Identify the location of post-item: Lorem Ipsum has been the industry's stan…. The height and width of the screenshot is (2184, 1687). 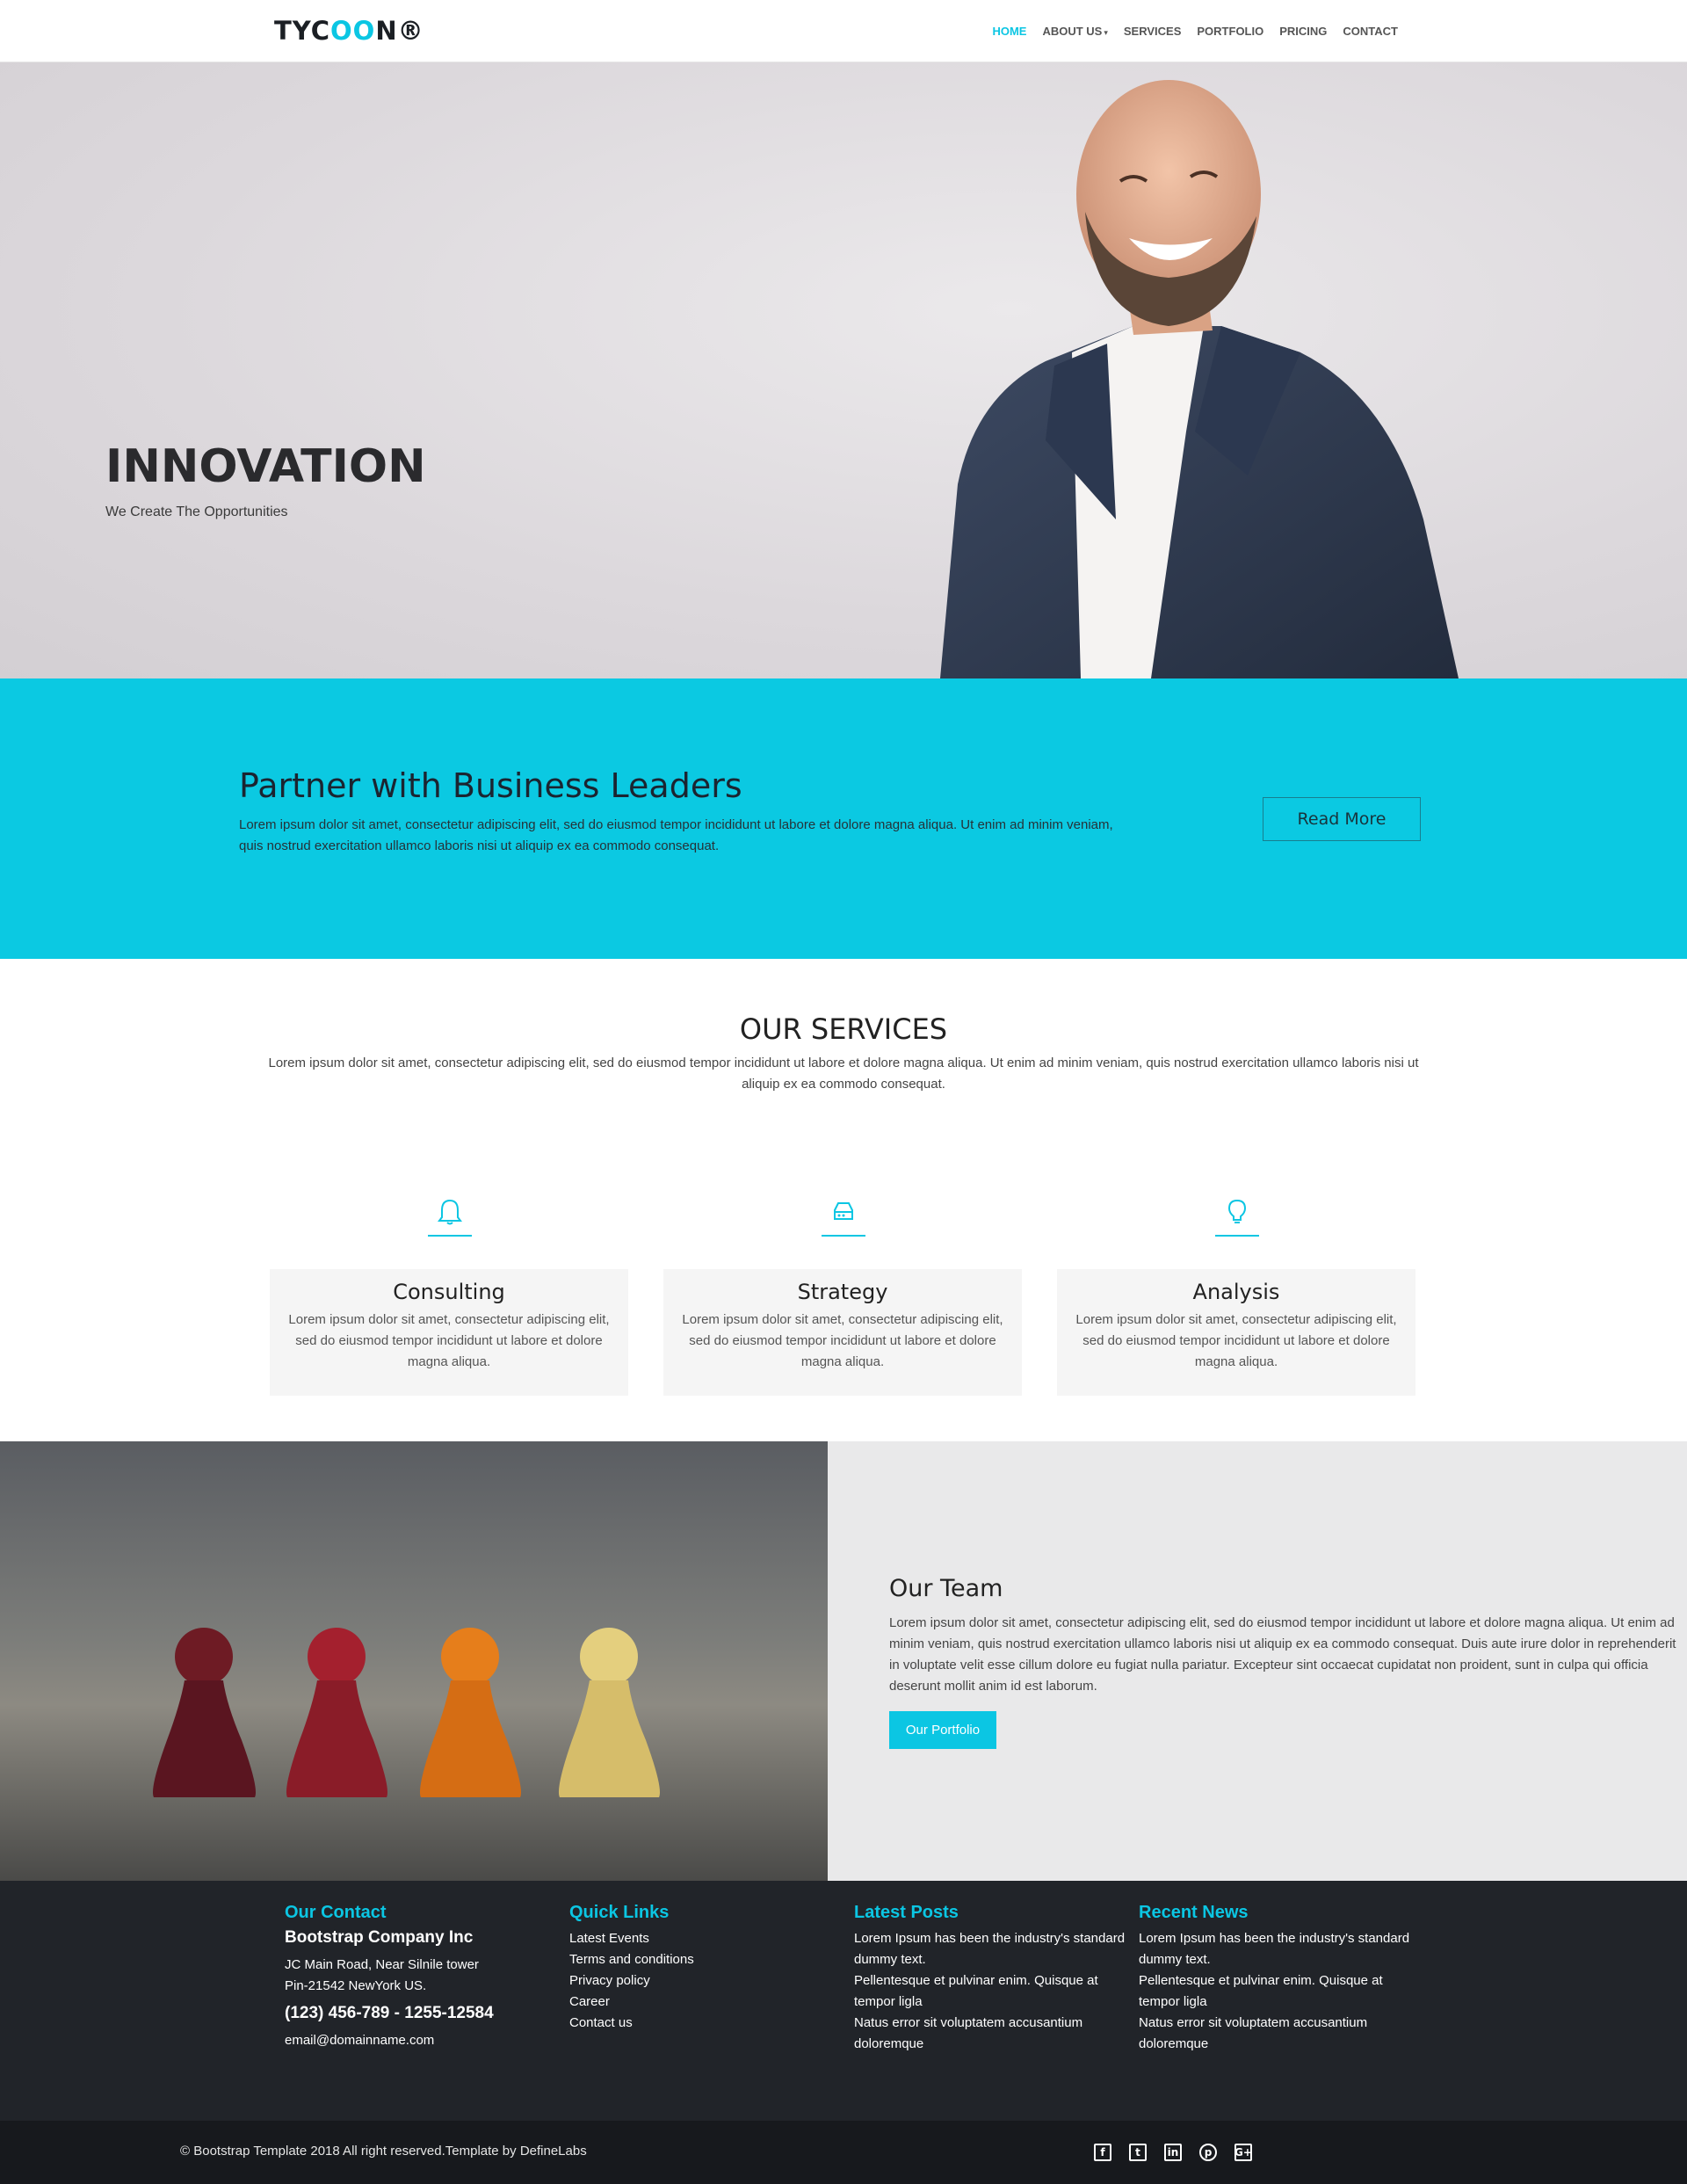
(990, 1949).